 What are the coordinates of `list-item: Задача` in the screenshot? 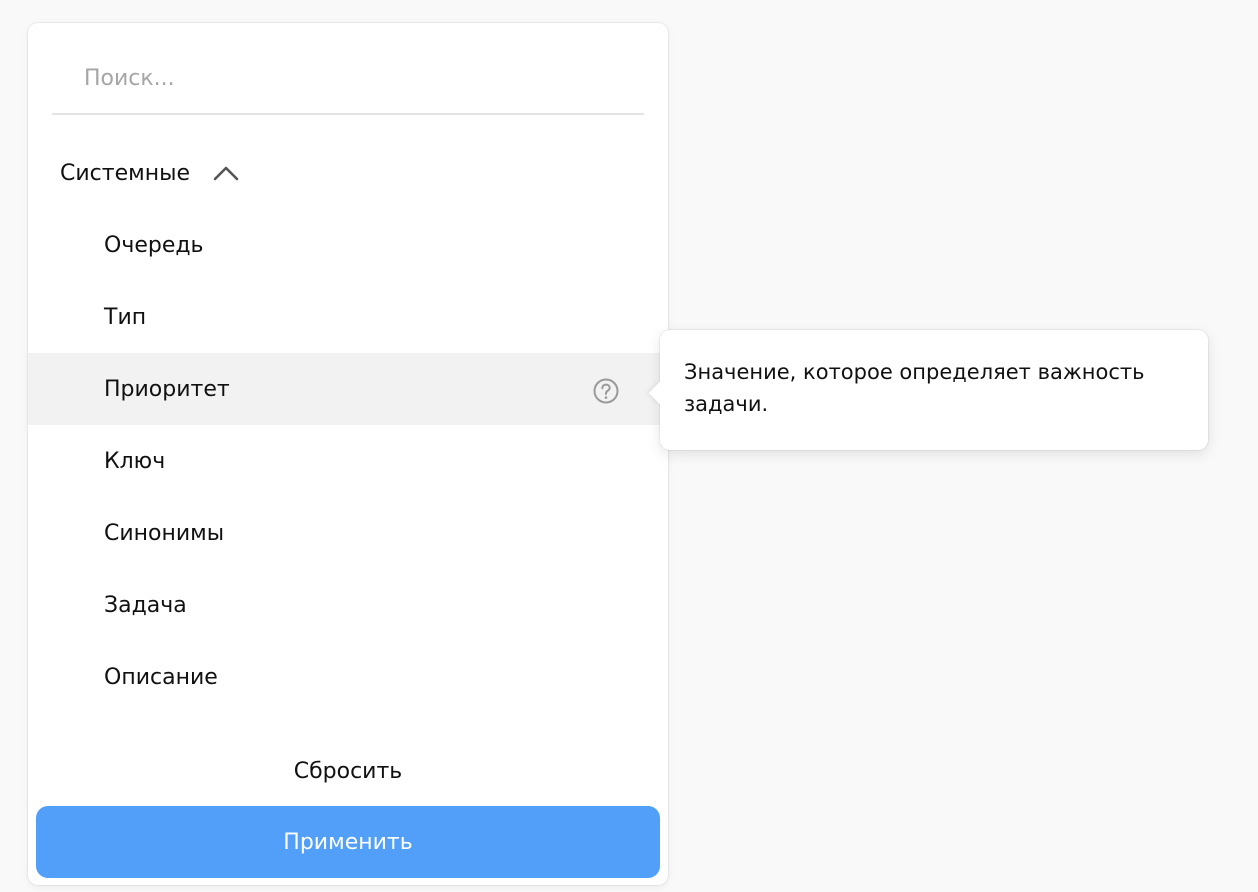 It's located at (348, 605).